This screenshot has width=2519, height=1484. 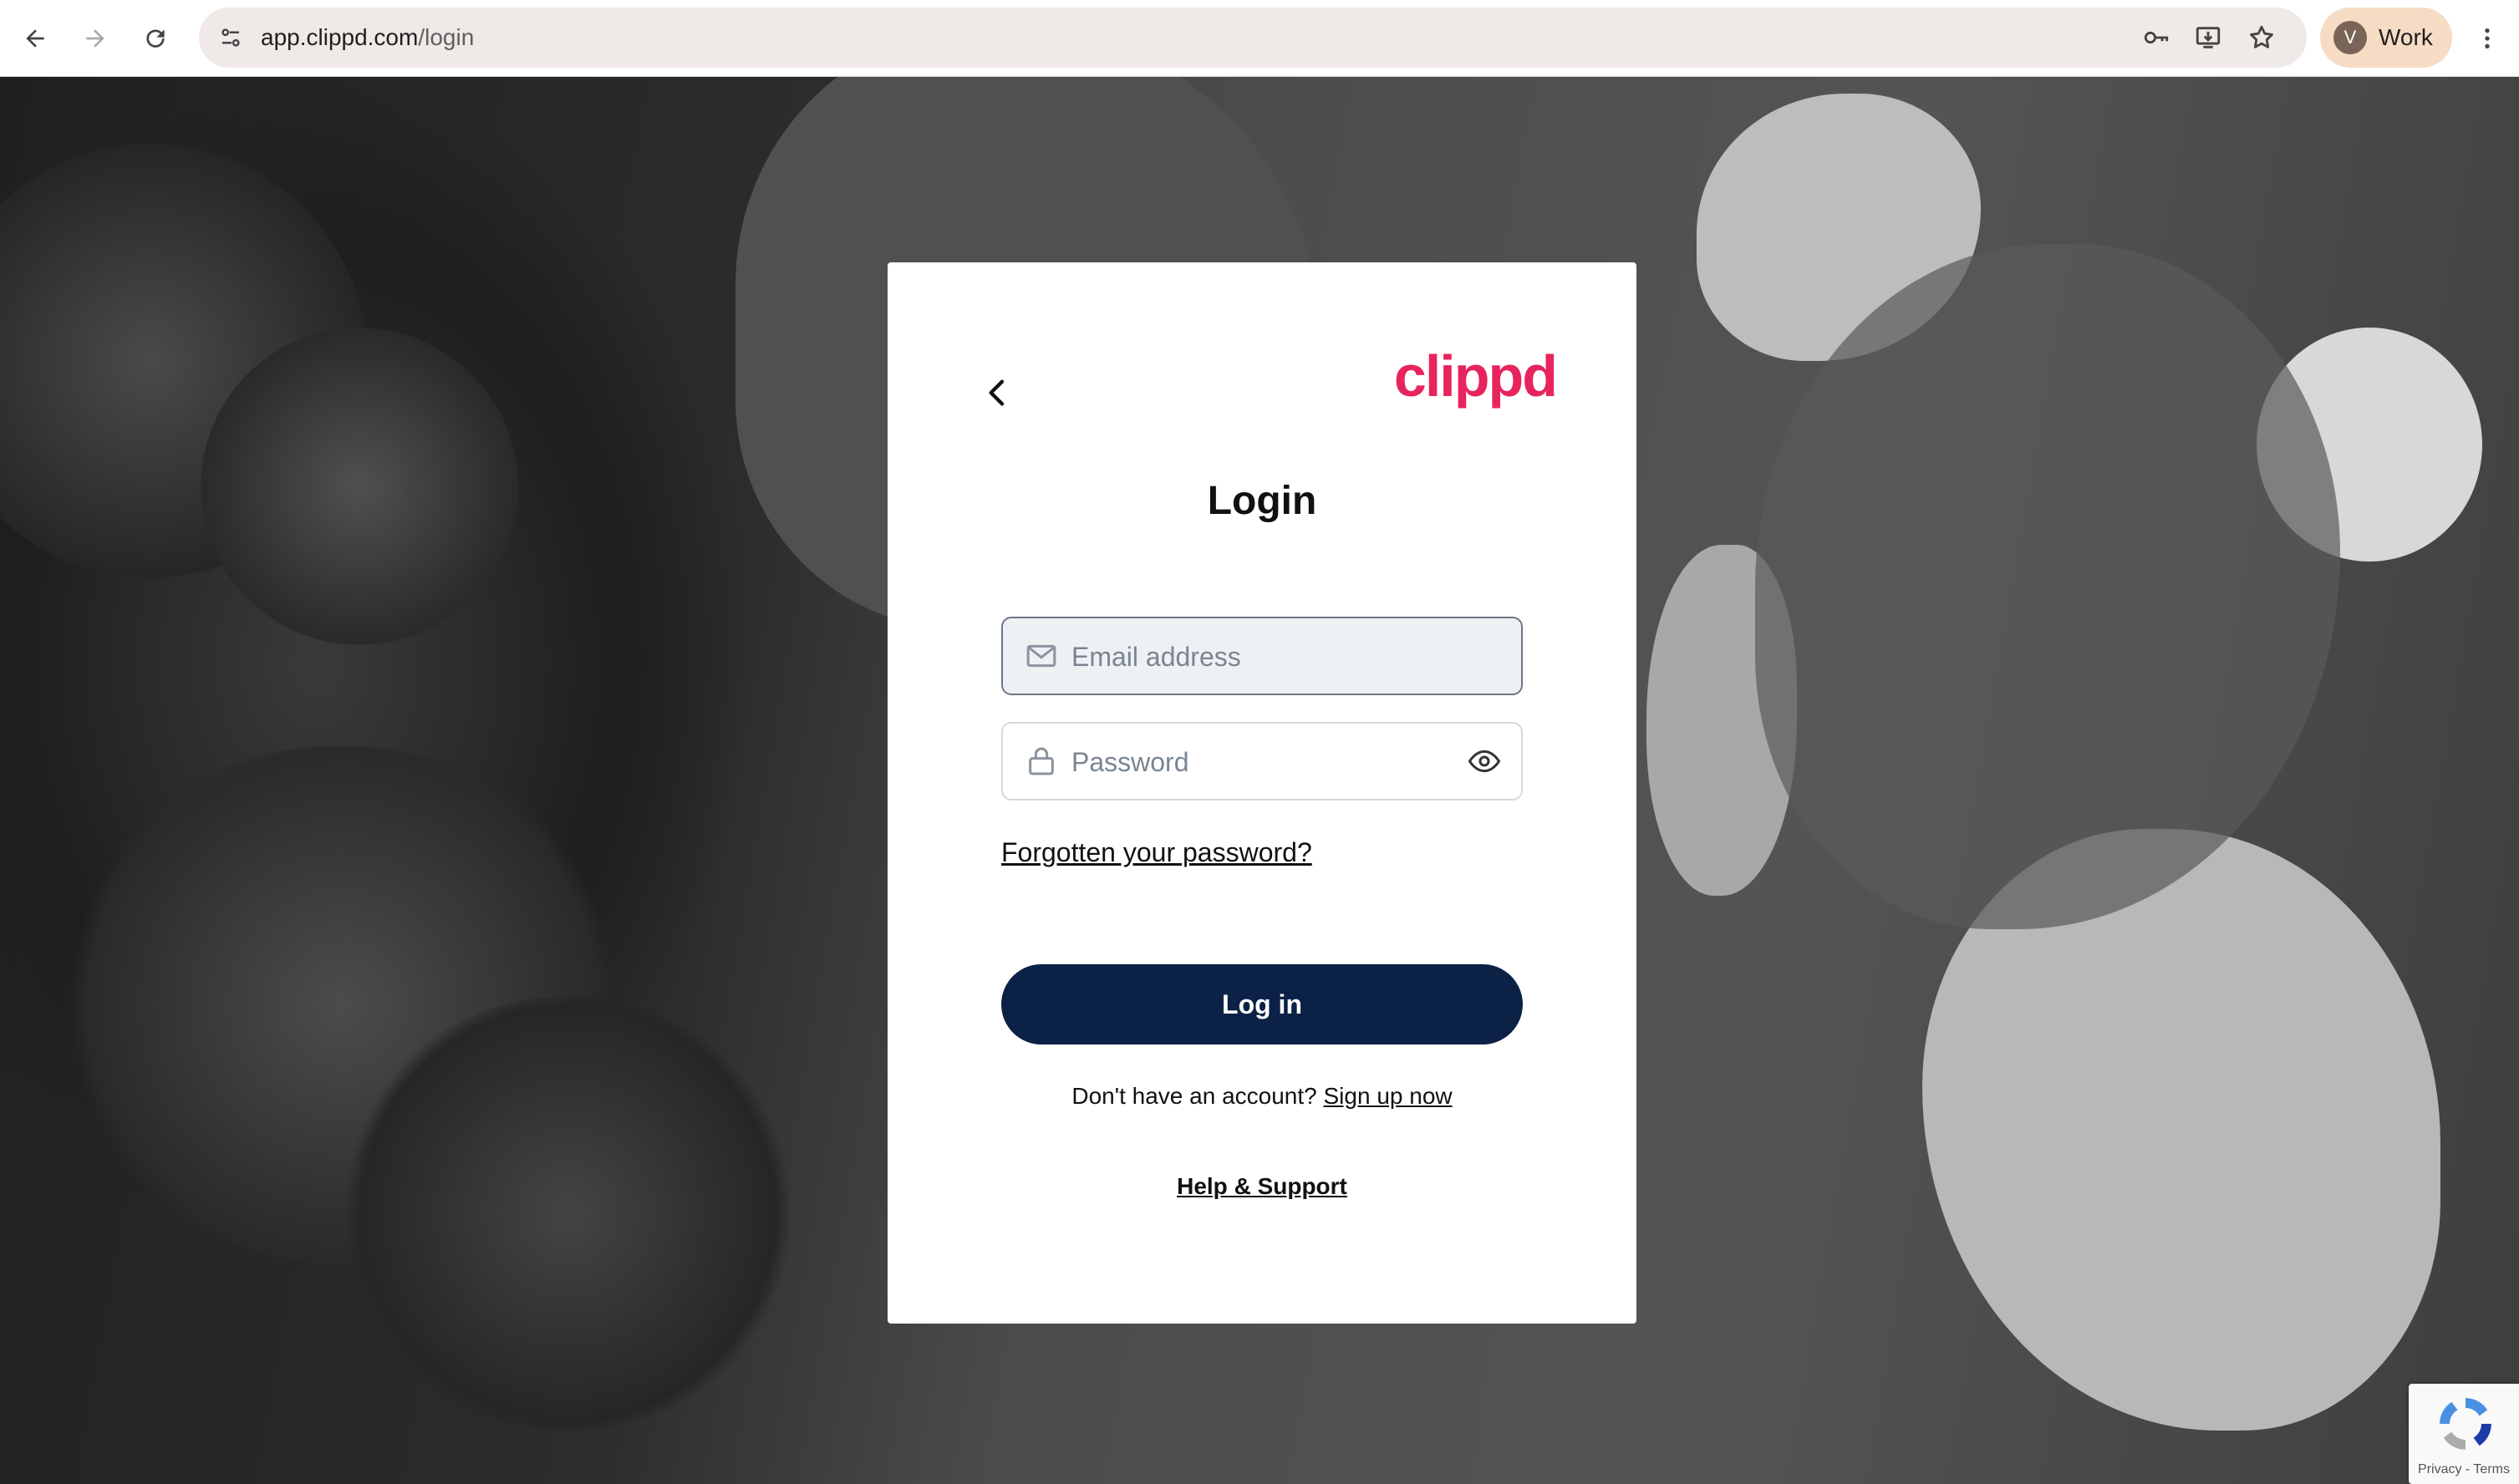 I want to click on green-shape, so click(x=2047, y=586).